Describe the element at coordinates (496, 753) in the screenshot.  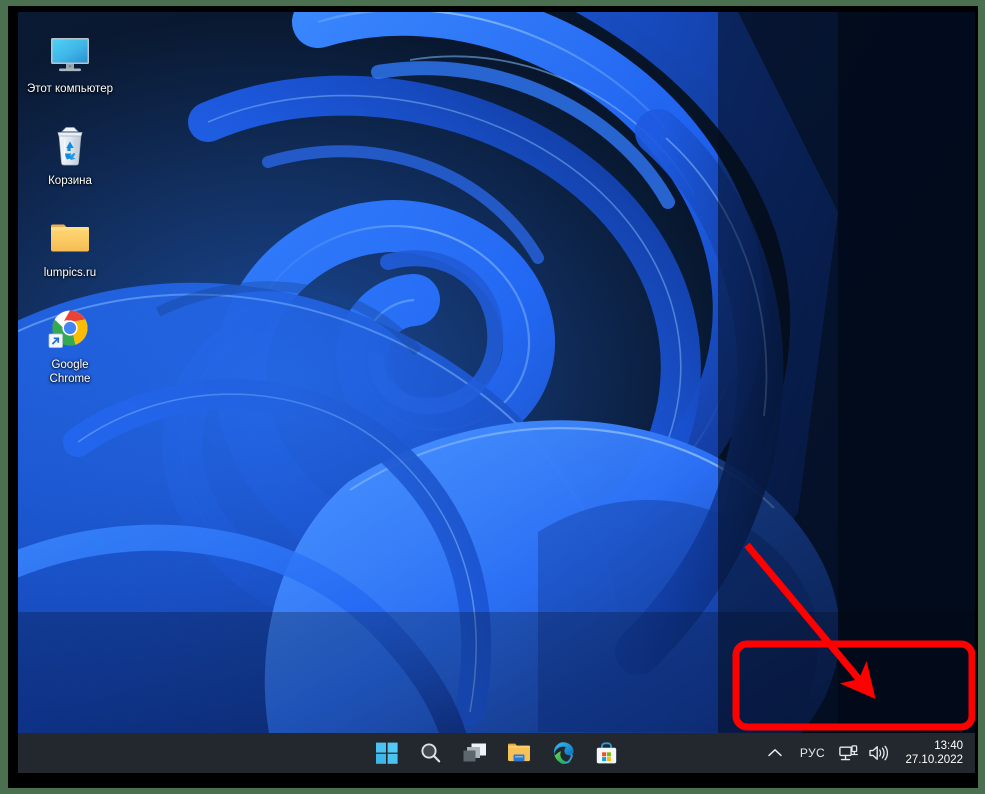
I see `taskbar: РУС 13:40 27.10.2022` at that location.